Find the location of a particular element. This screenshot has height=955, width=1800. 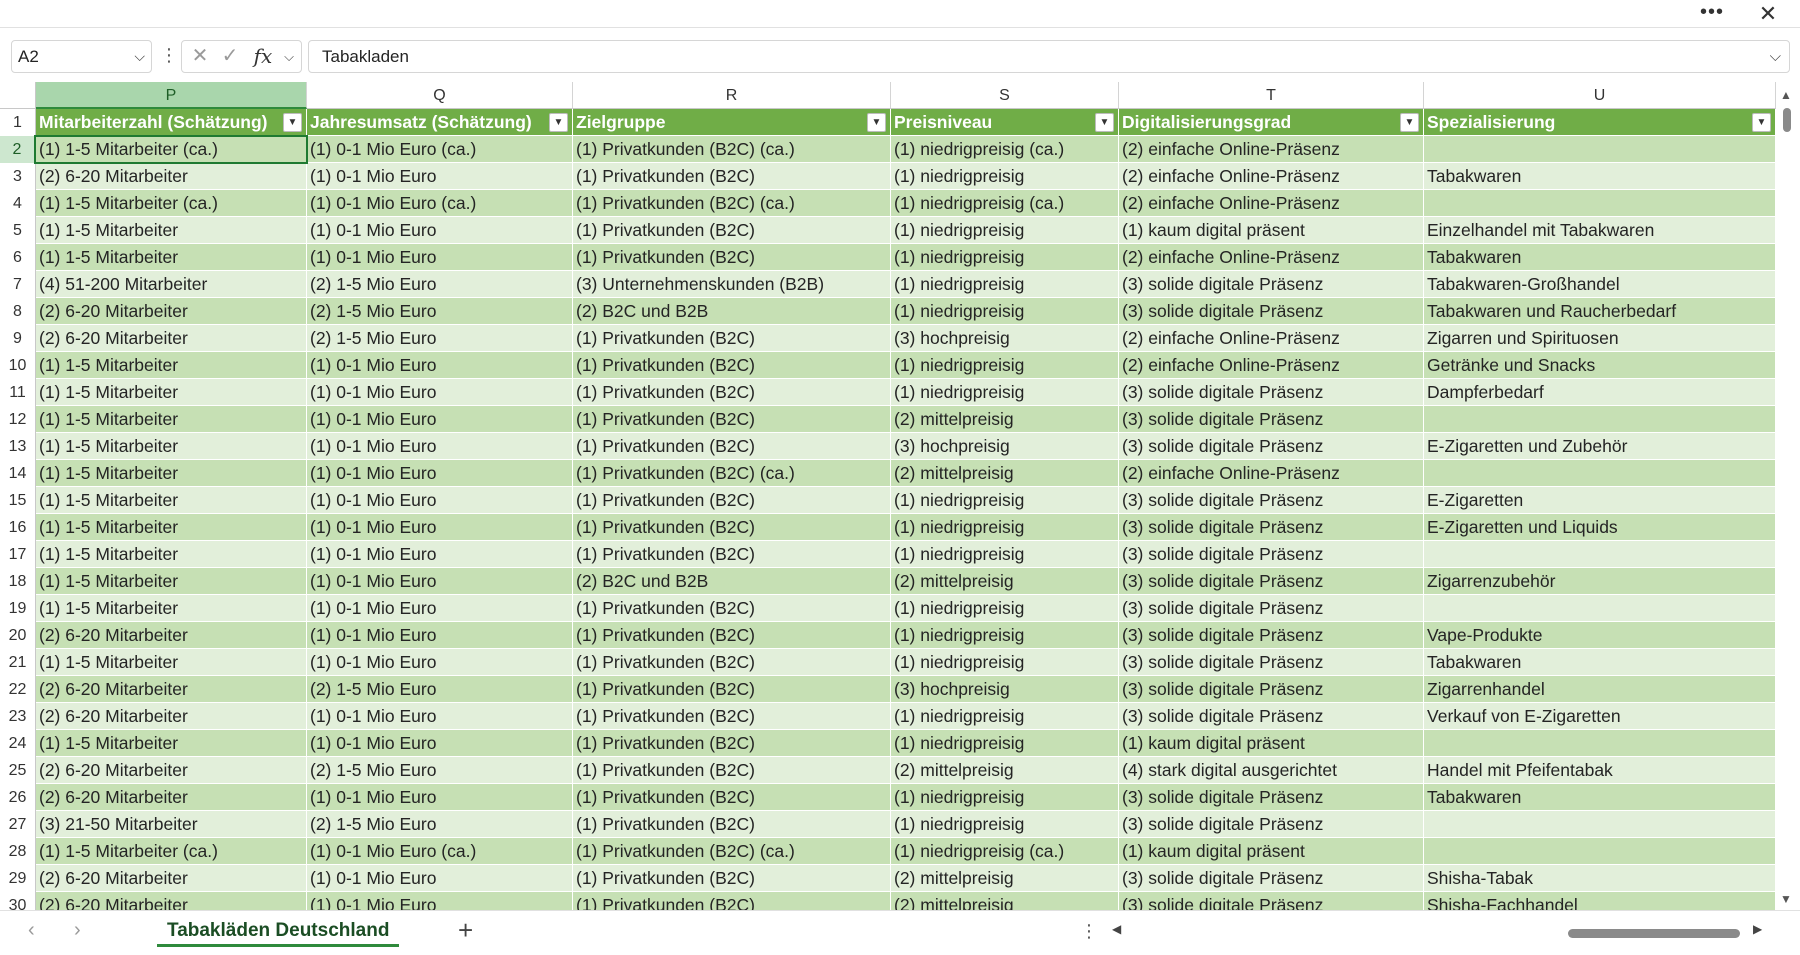

row-header: 18 is located at coordinates (18, 581).